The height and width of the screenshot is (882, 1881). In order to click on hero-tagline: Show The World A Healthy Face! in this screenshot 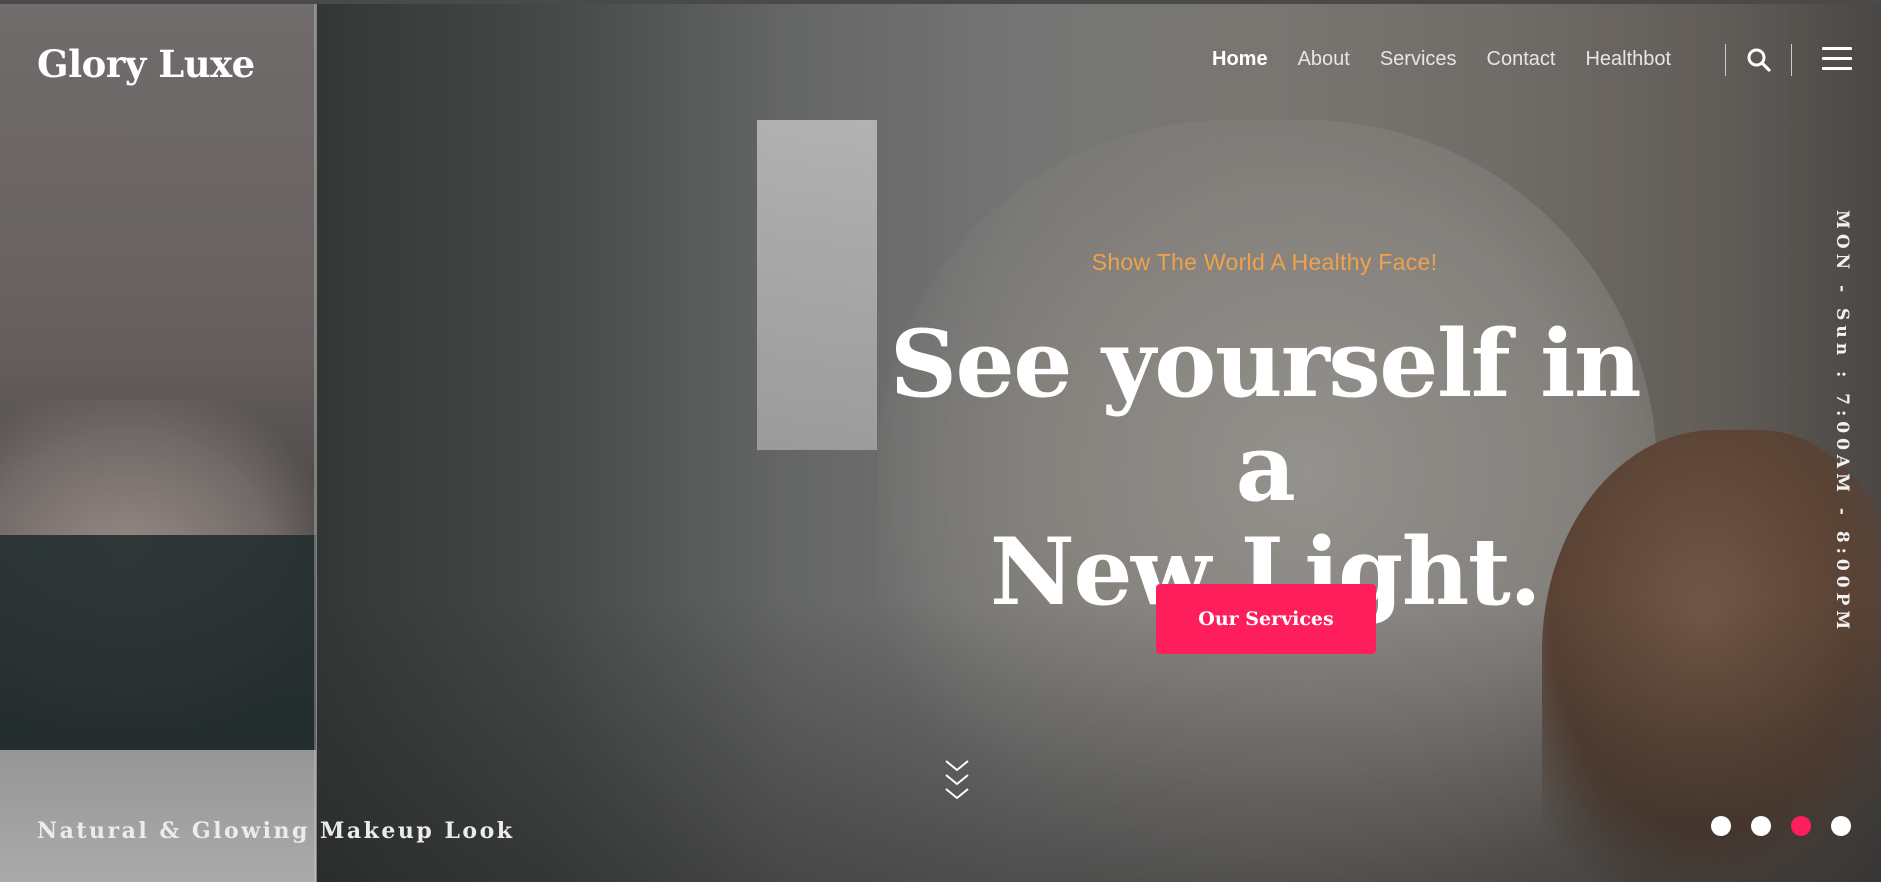, I will do `click(1264, 262)`.